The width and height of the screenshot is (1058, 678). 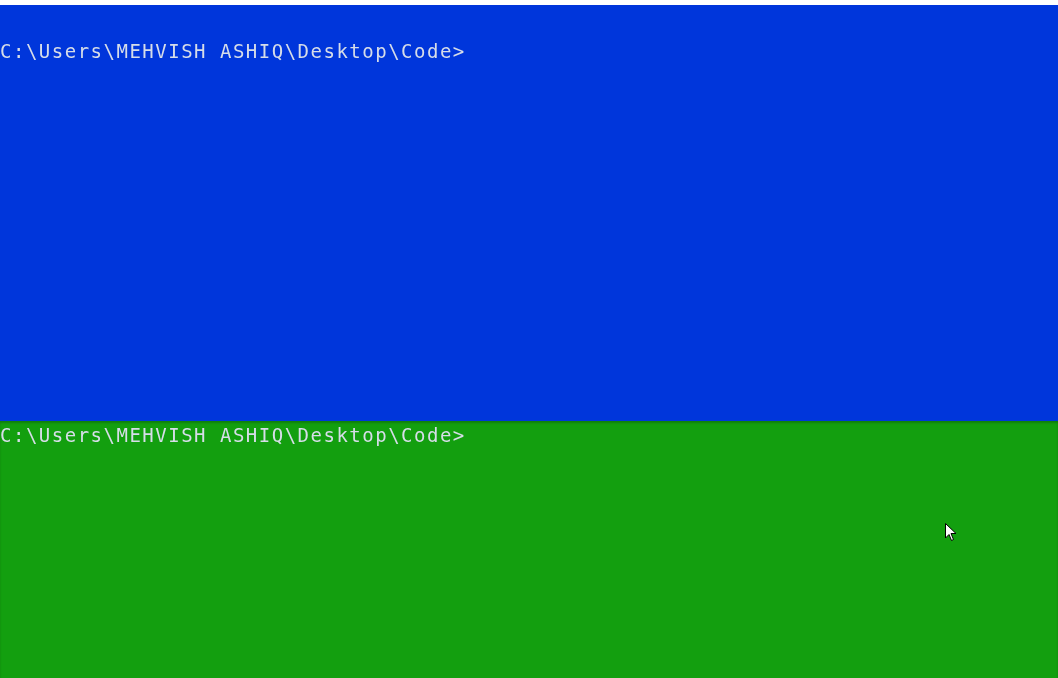 What do you see at coordinates (951, 532) in the screenshot?
I see `mouse-pointer-icon` at bounding box center [951, 532].